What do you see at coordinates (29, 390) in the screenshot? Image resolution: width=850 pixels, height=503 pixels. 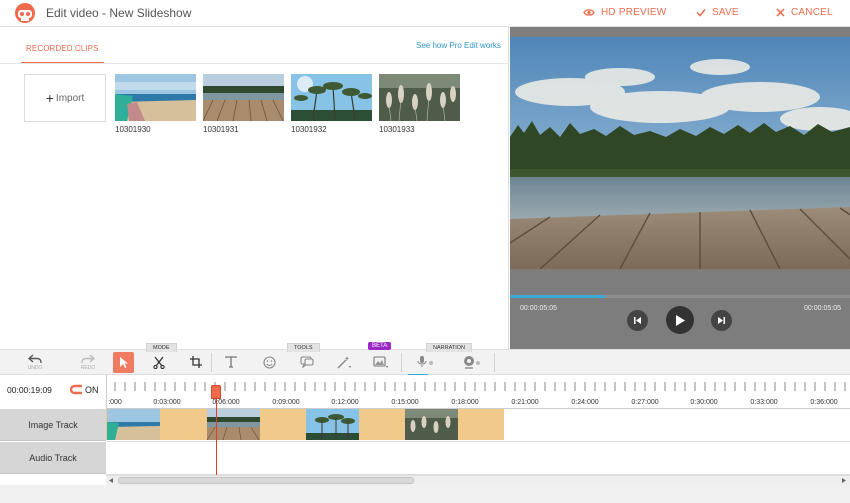 I see `timeline-timecode: 00:00:19:09` at bounding box center [29, 390].